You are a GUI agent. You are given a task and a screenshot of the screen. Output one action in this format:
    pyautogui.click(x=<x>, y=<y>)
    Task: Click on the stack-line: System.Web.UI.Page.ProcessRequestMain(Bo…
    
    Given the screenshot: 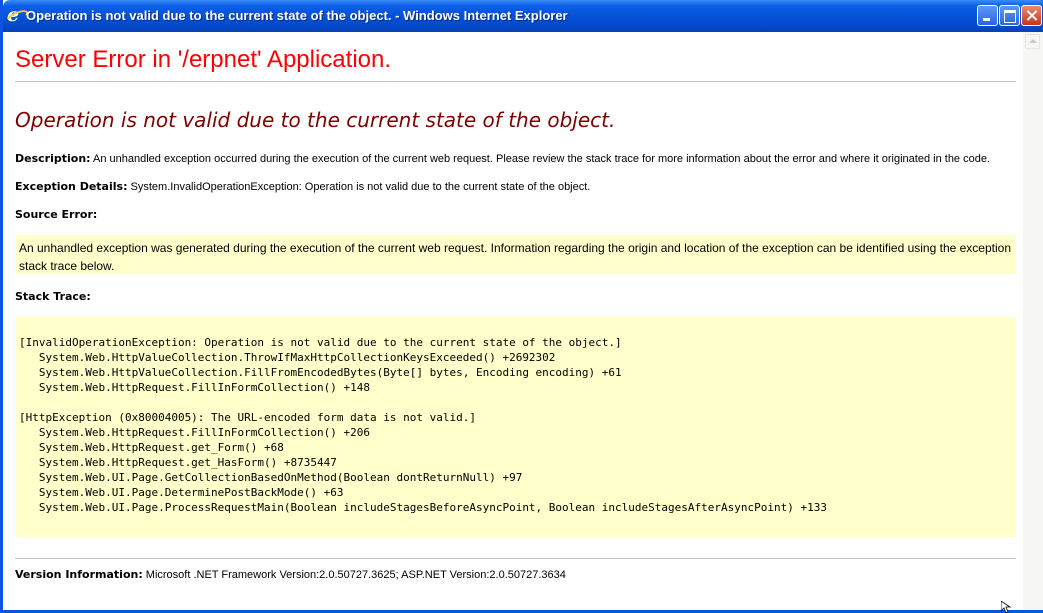 What is the action you would take?
    pyautogui.click(x=423, y=507)
    